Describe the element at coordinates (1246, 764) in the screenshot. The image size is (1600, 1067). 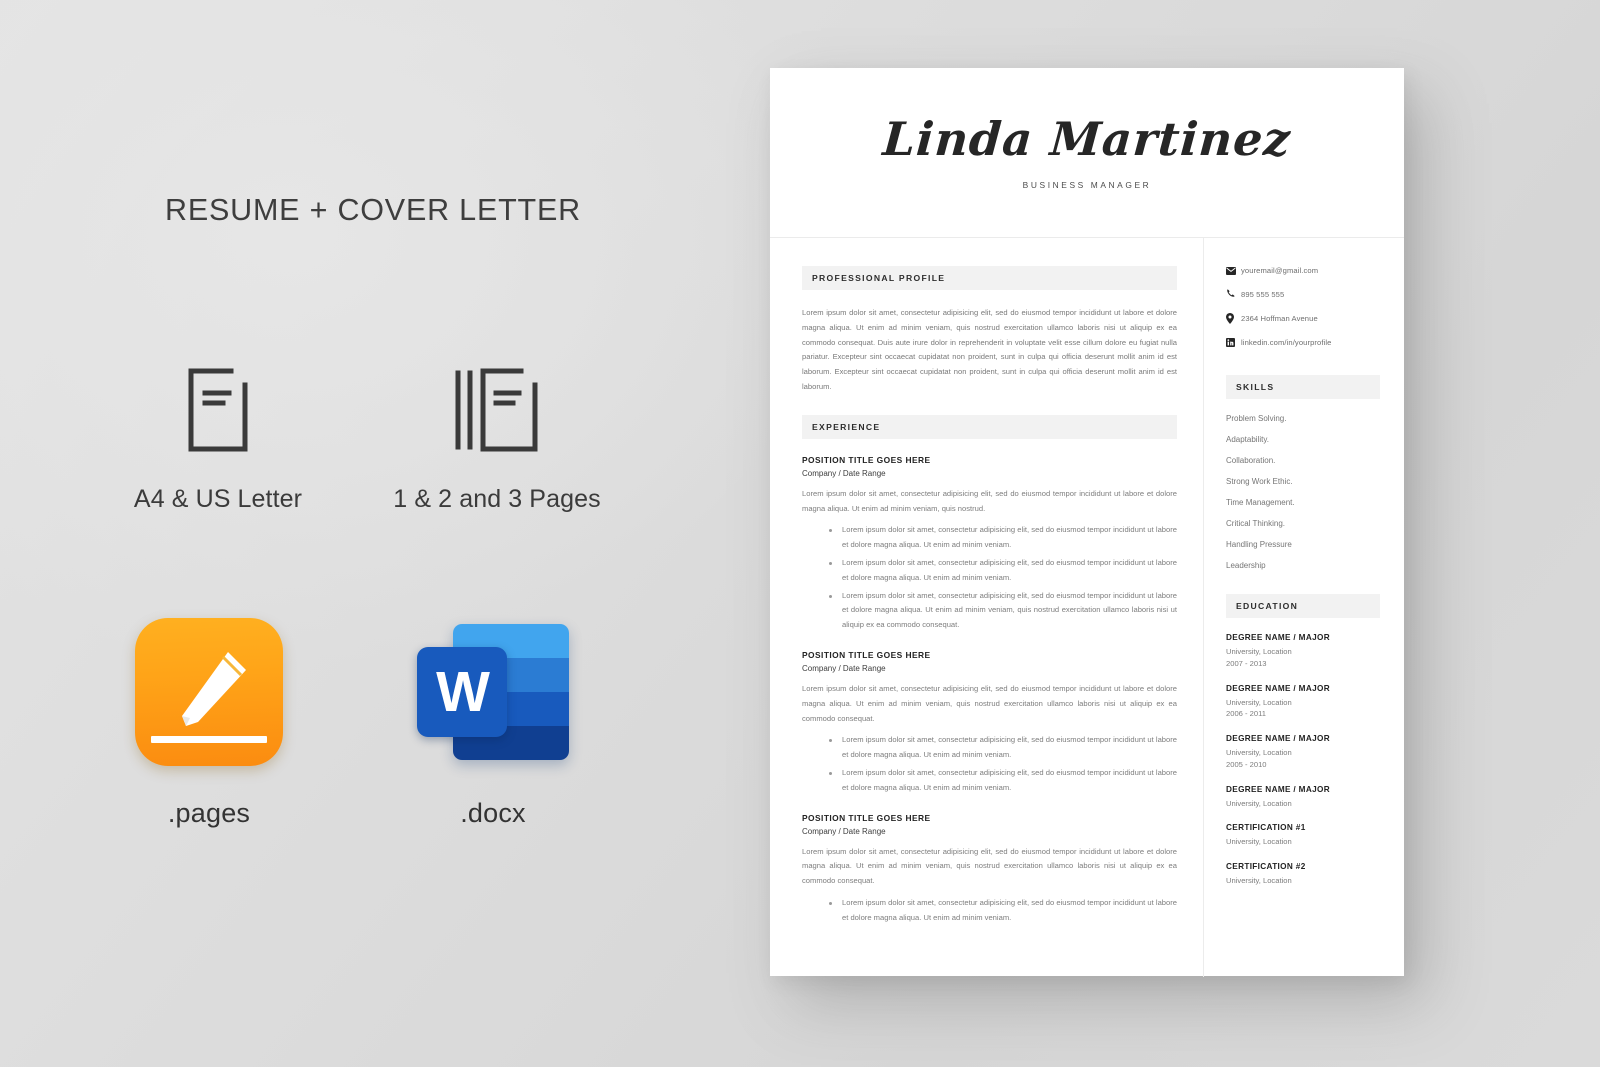
I see `education-years: 2005 - 2010` at that location.